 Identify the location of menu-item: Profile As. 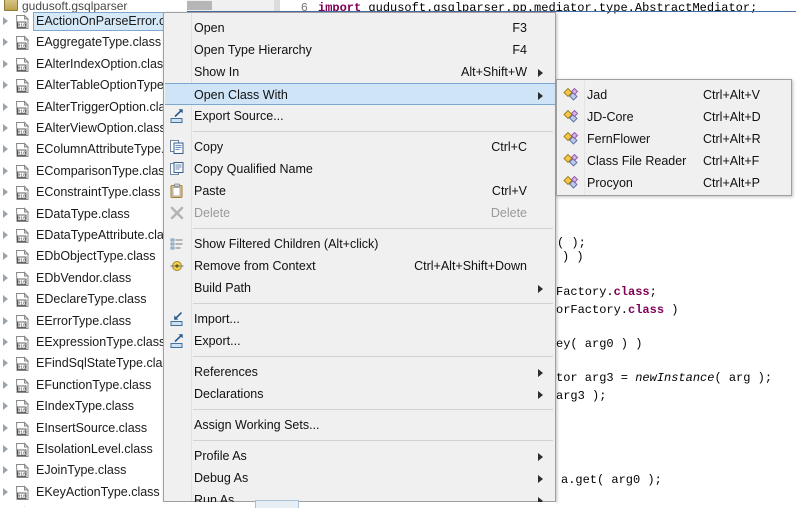
(360, 456).